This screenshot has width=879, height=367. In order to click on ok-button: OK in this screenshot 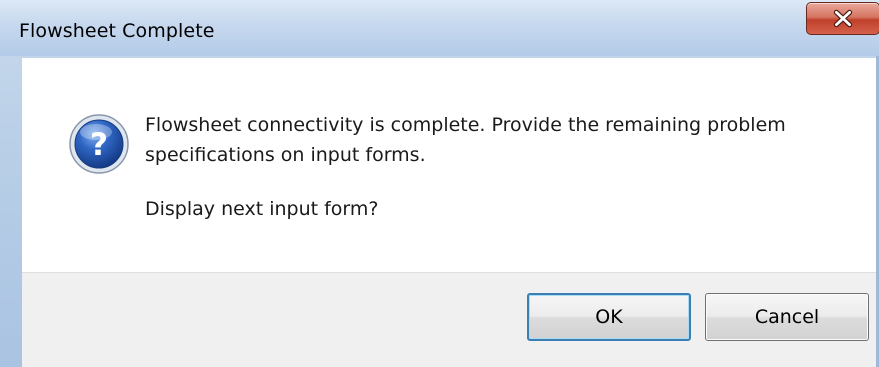, I will do `click(609, 317)`.